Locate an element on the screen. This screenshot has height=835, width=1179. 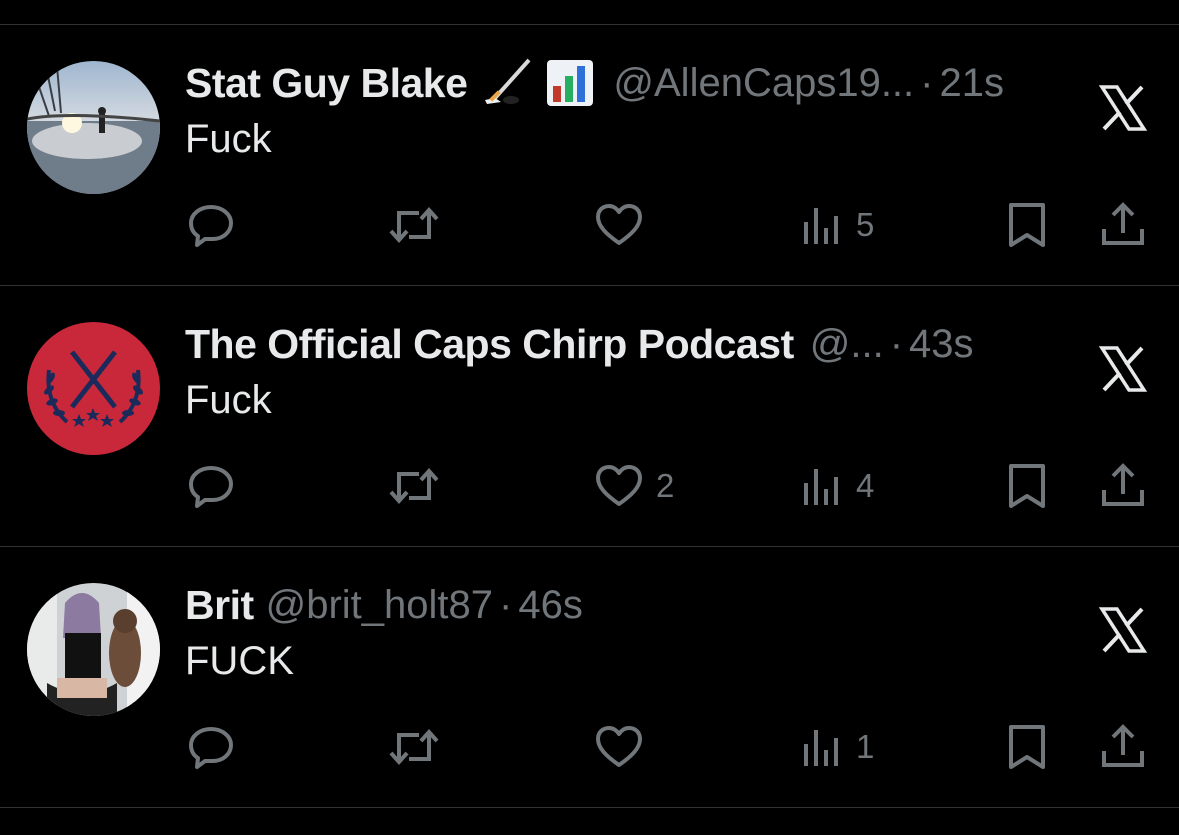
bar-chart-icon is located at coordinates (570, 83).